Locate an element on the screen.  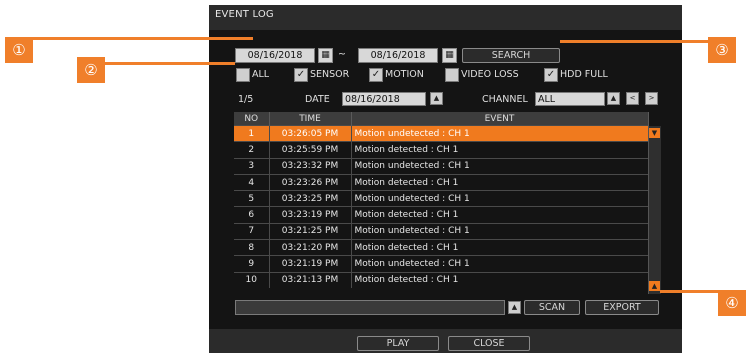
channel-select: ALL is located at coordinates (570, 99).